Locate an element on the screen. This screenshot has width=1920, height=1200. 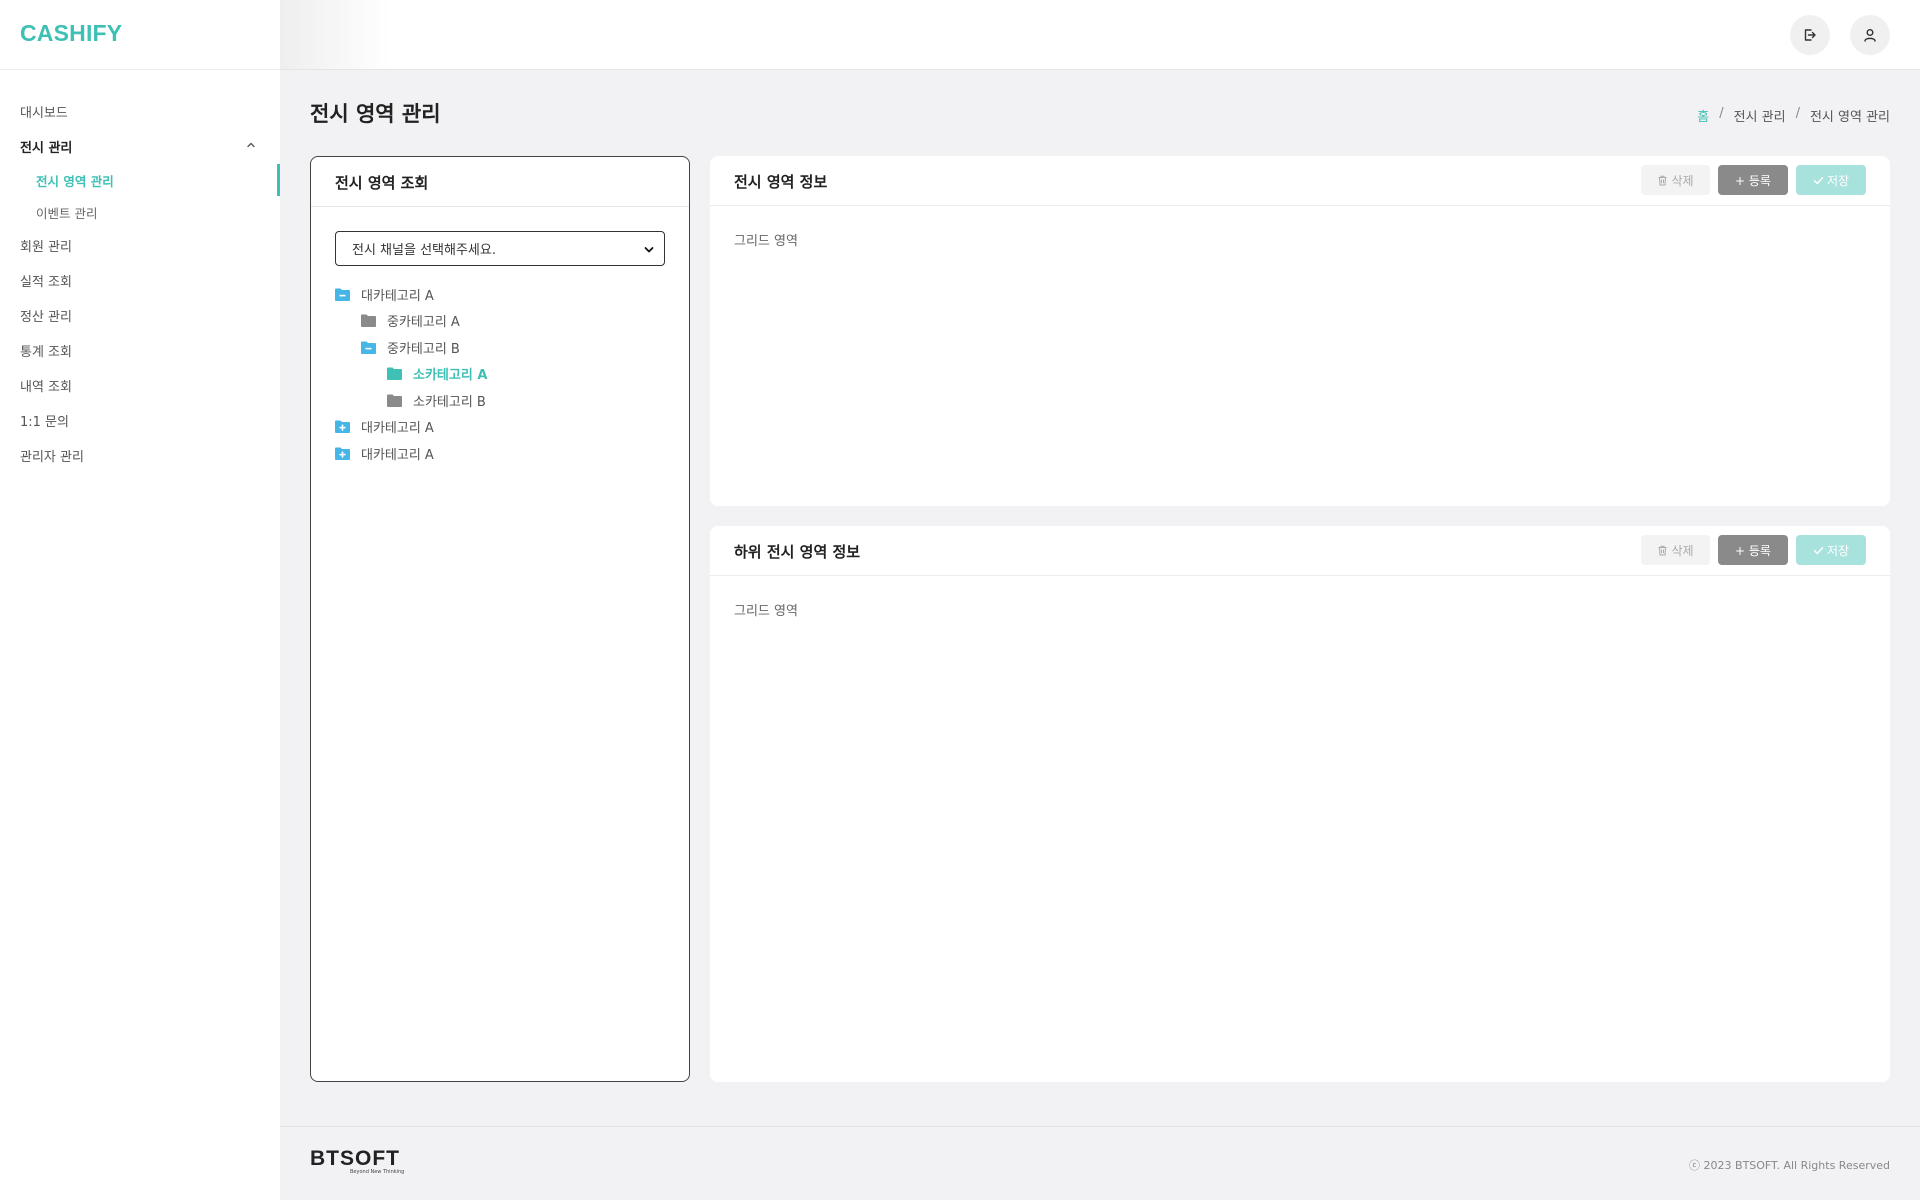
page-title: 전시 영역 관리 is located at coordinates (375, 114).